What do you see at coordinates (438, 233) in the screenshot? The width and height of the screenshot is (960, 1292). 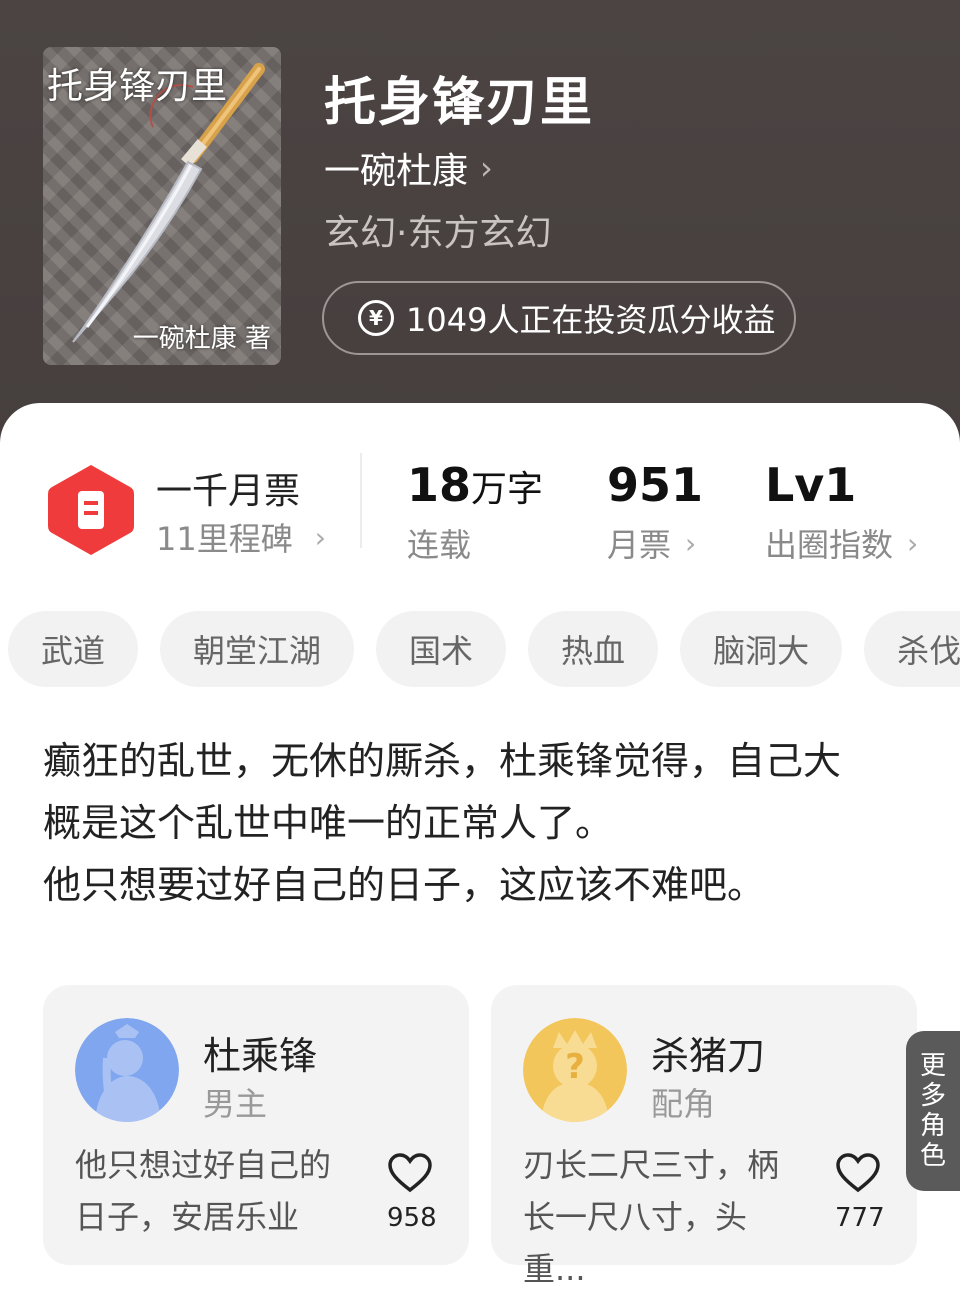 I see `genre-label: 玄幻·东方玄幻` at bounding box center [438, 233].